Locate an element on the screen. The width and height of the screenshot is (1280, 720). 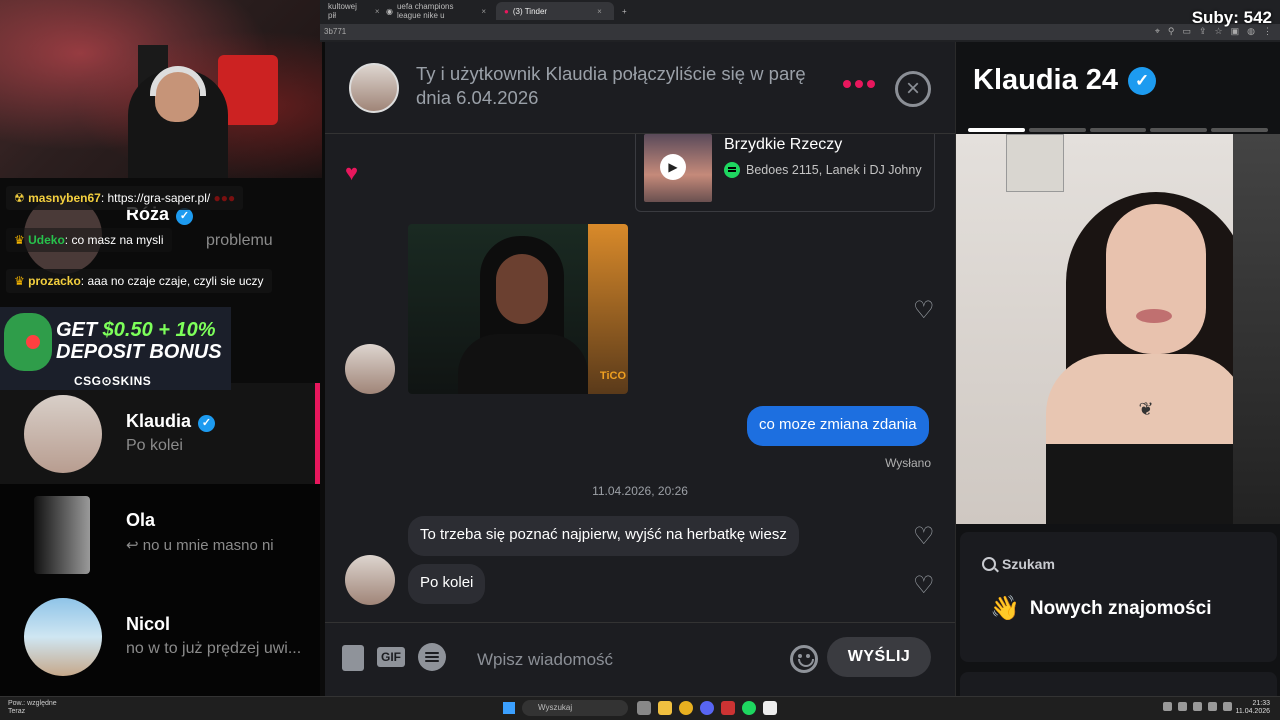
taskbar-search: Wyszukaj is located at coordinates (575, 708).